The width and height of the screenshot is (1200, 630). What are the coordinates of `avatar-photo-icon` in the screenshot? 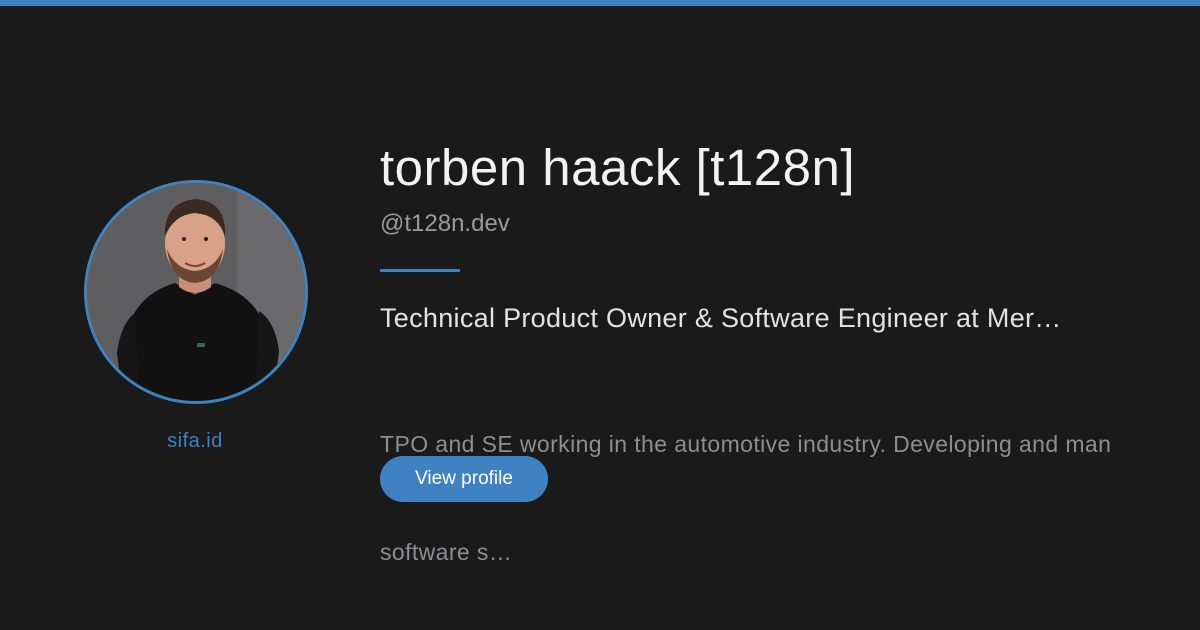 It's located at (196, 292).